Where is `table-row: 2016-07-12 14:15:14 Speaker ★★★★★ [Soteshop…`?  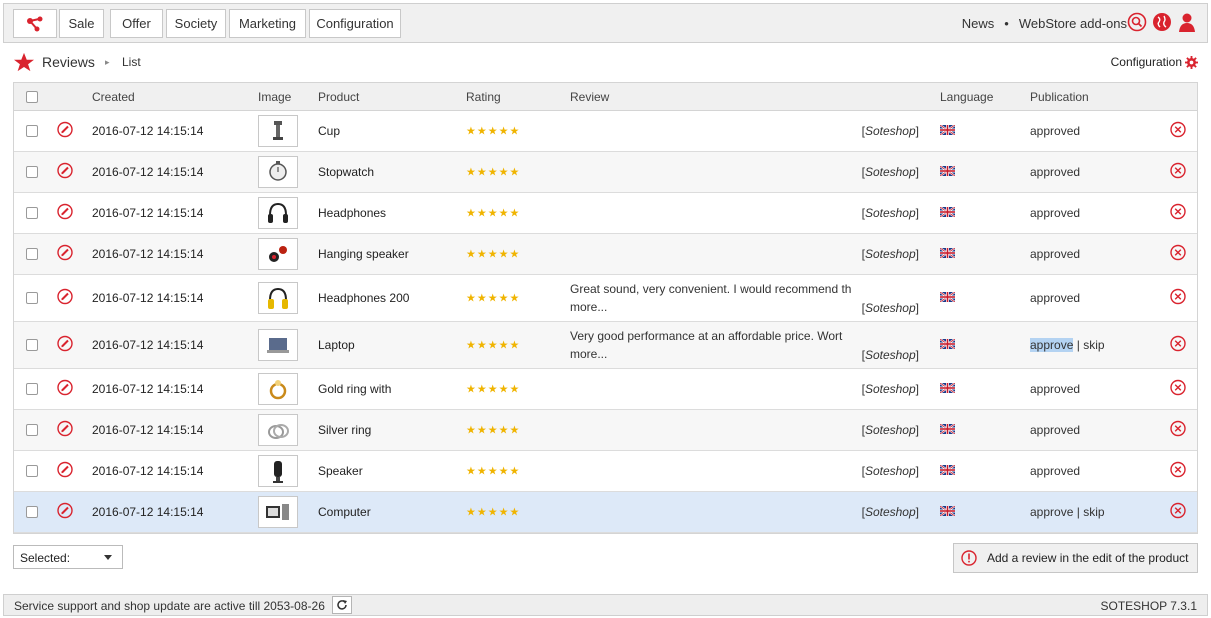
table-row: 2016-07-12 14:15:14 Speaker ★★★★★ [Soteshop… is located at coordinates (605, 471).